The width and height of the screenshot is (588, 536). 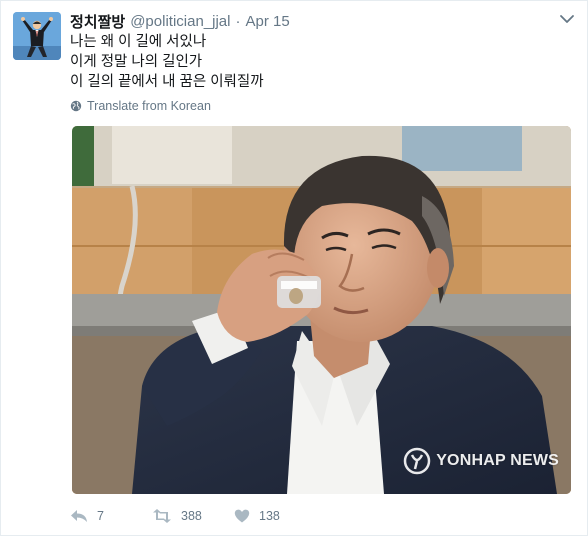 What do you see at coordinates (162, 516) in the screenshot?
I see `retweet-icon` at bounding box center [162, 516].